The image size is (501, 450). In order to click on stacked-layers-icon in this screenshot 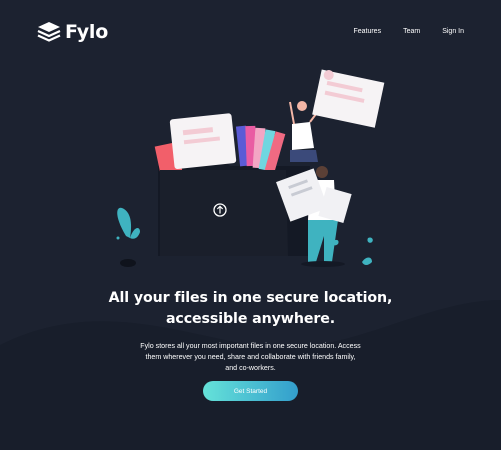, I will do `click(49, 32)`.